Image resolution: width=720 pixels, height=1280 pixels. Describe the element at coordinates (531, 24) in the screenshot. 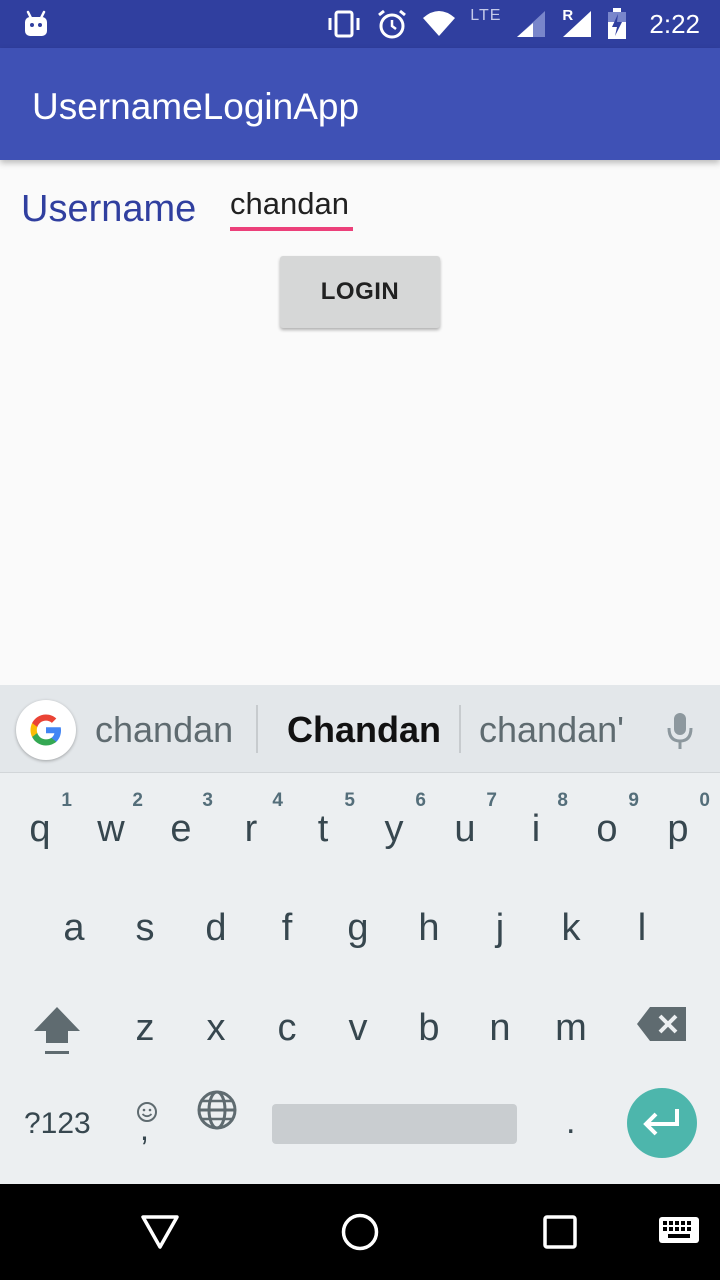

I see `signal-icon` at that location.